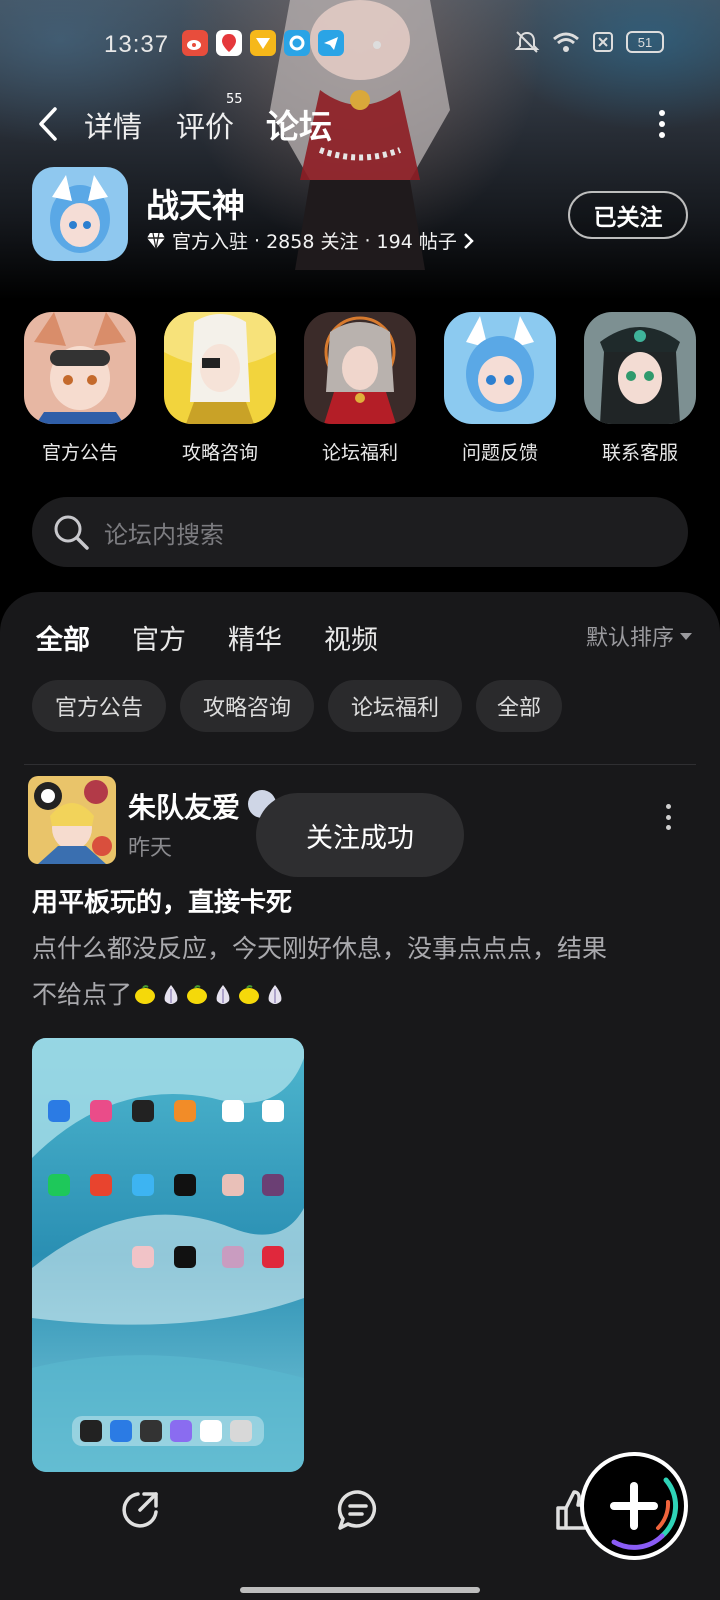 This screenshot has width=720, height=1600. I want to click on tab-forum-label: 论坛, so click(299, 126).